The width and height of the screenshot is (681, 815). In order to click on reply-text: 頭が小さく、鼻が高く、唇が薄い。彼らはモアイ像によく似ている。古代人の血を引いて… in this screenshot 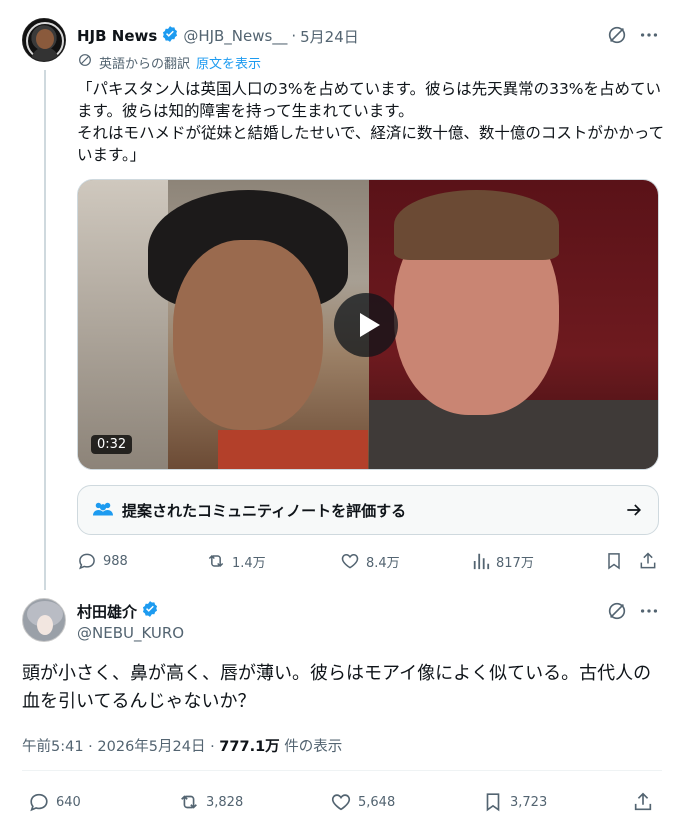, I will do `click(337, 687)`.